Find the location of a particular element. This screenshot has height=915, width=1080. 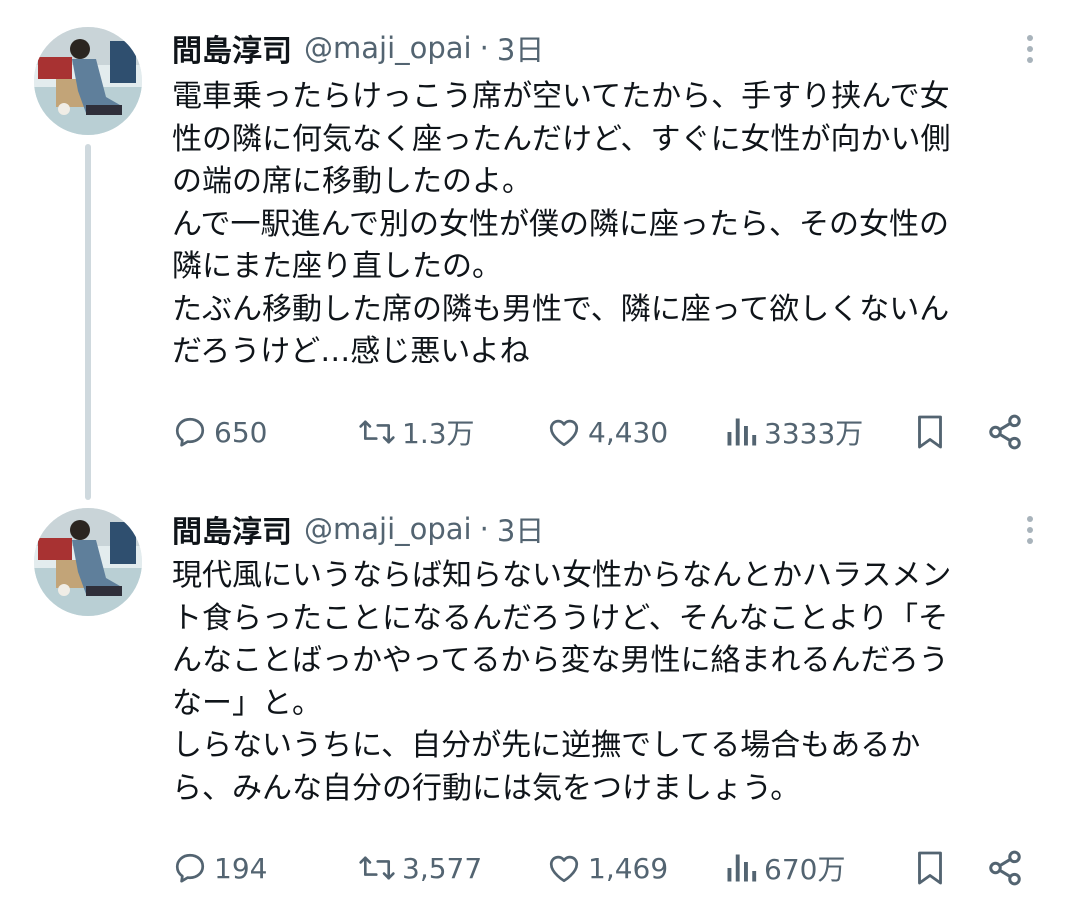

tweet-text-line: ト食らったことになるんだろうけど、そんなことより「そ is located at coordinates (560, 618).